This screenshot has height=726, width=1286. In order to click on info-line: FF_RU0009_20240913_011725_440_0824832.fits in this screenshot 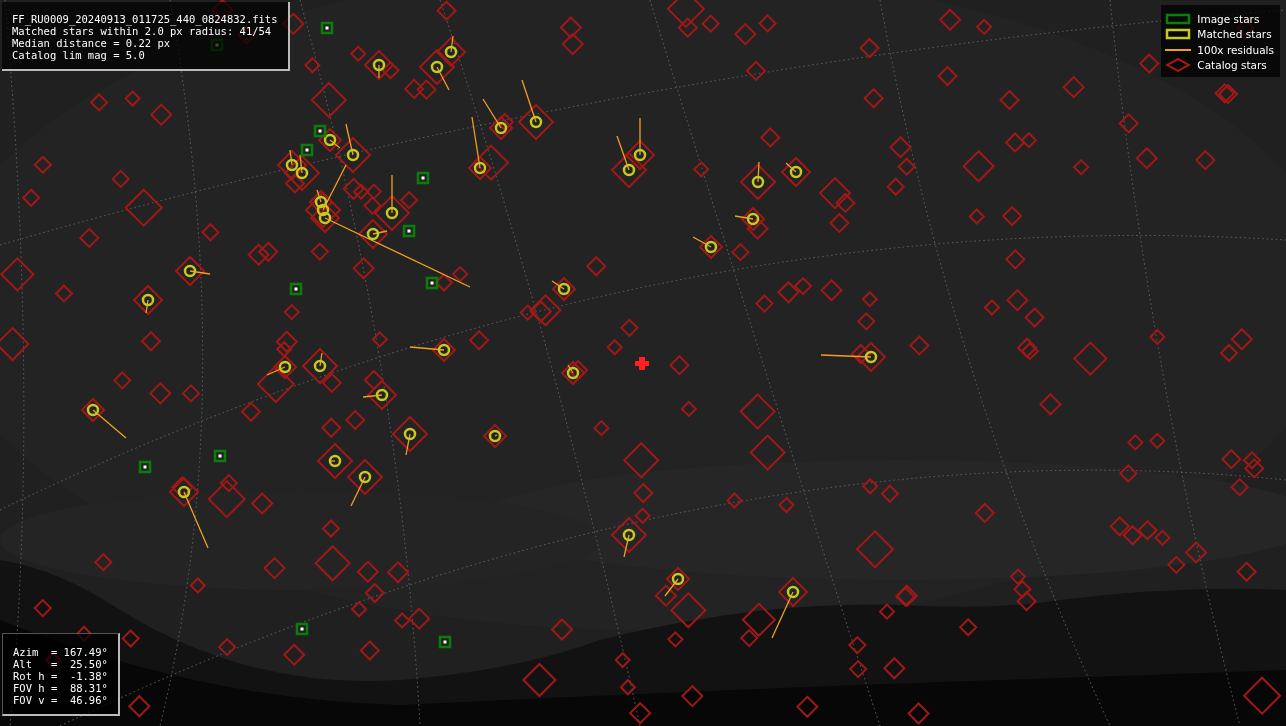, I will do `click(145, 19)`.